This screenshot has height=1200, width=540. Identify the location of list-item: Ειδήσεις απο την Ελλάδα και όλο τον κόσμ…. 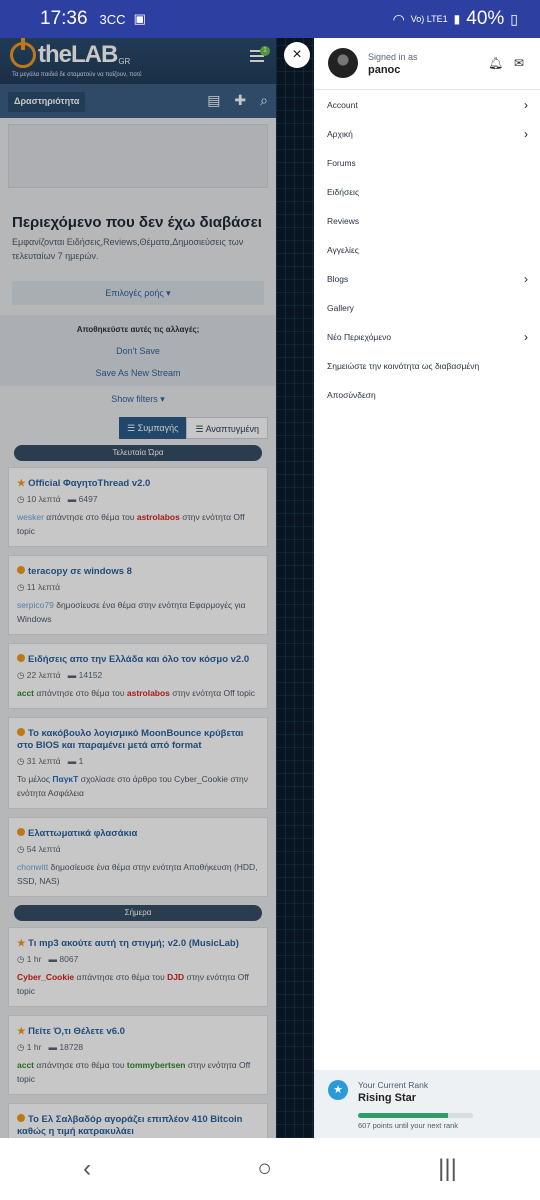
(138, 676).